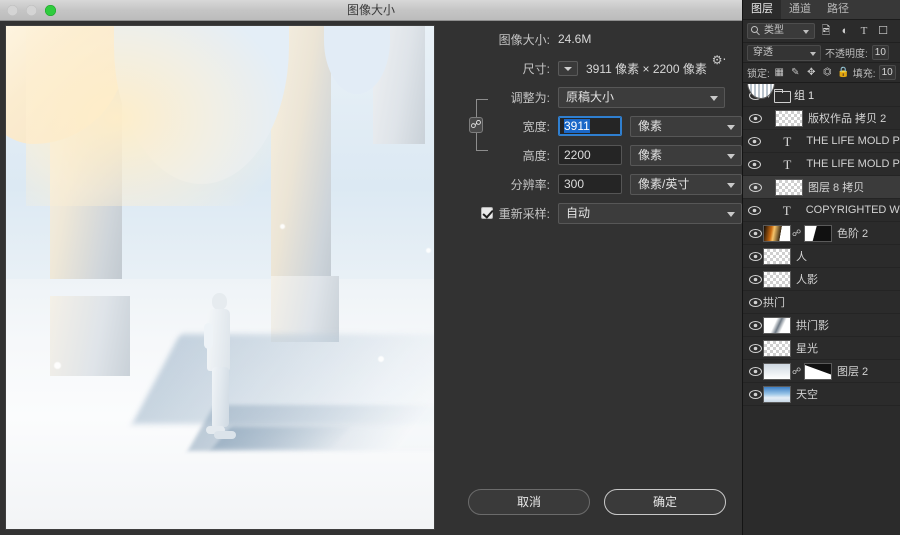 The image size is (900, 535). What do you see at coordinates (577, 126) in the screenshot?
I see `width-value: 3911` at bounding box center [577, 126].